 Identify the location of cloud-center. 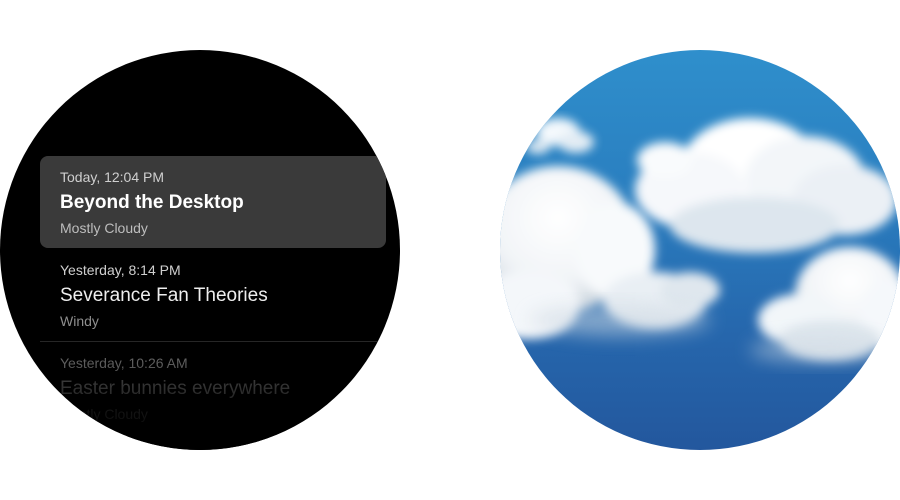
(766, 185).